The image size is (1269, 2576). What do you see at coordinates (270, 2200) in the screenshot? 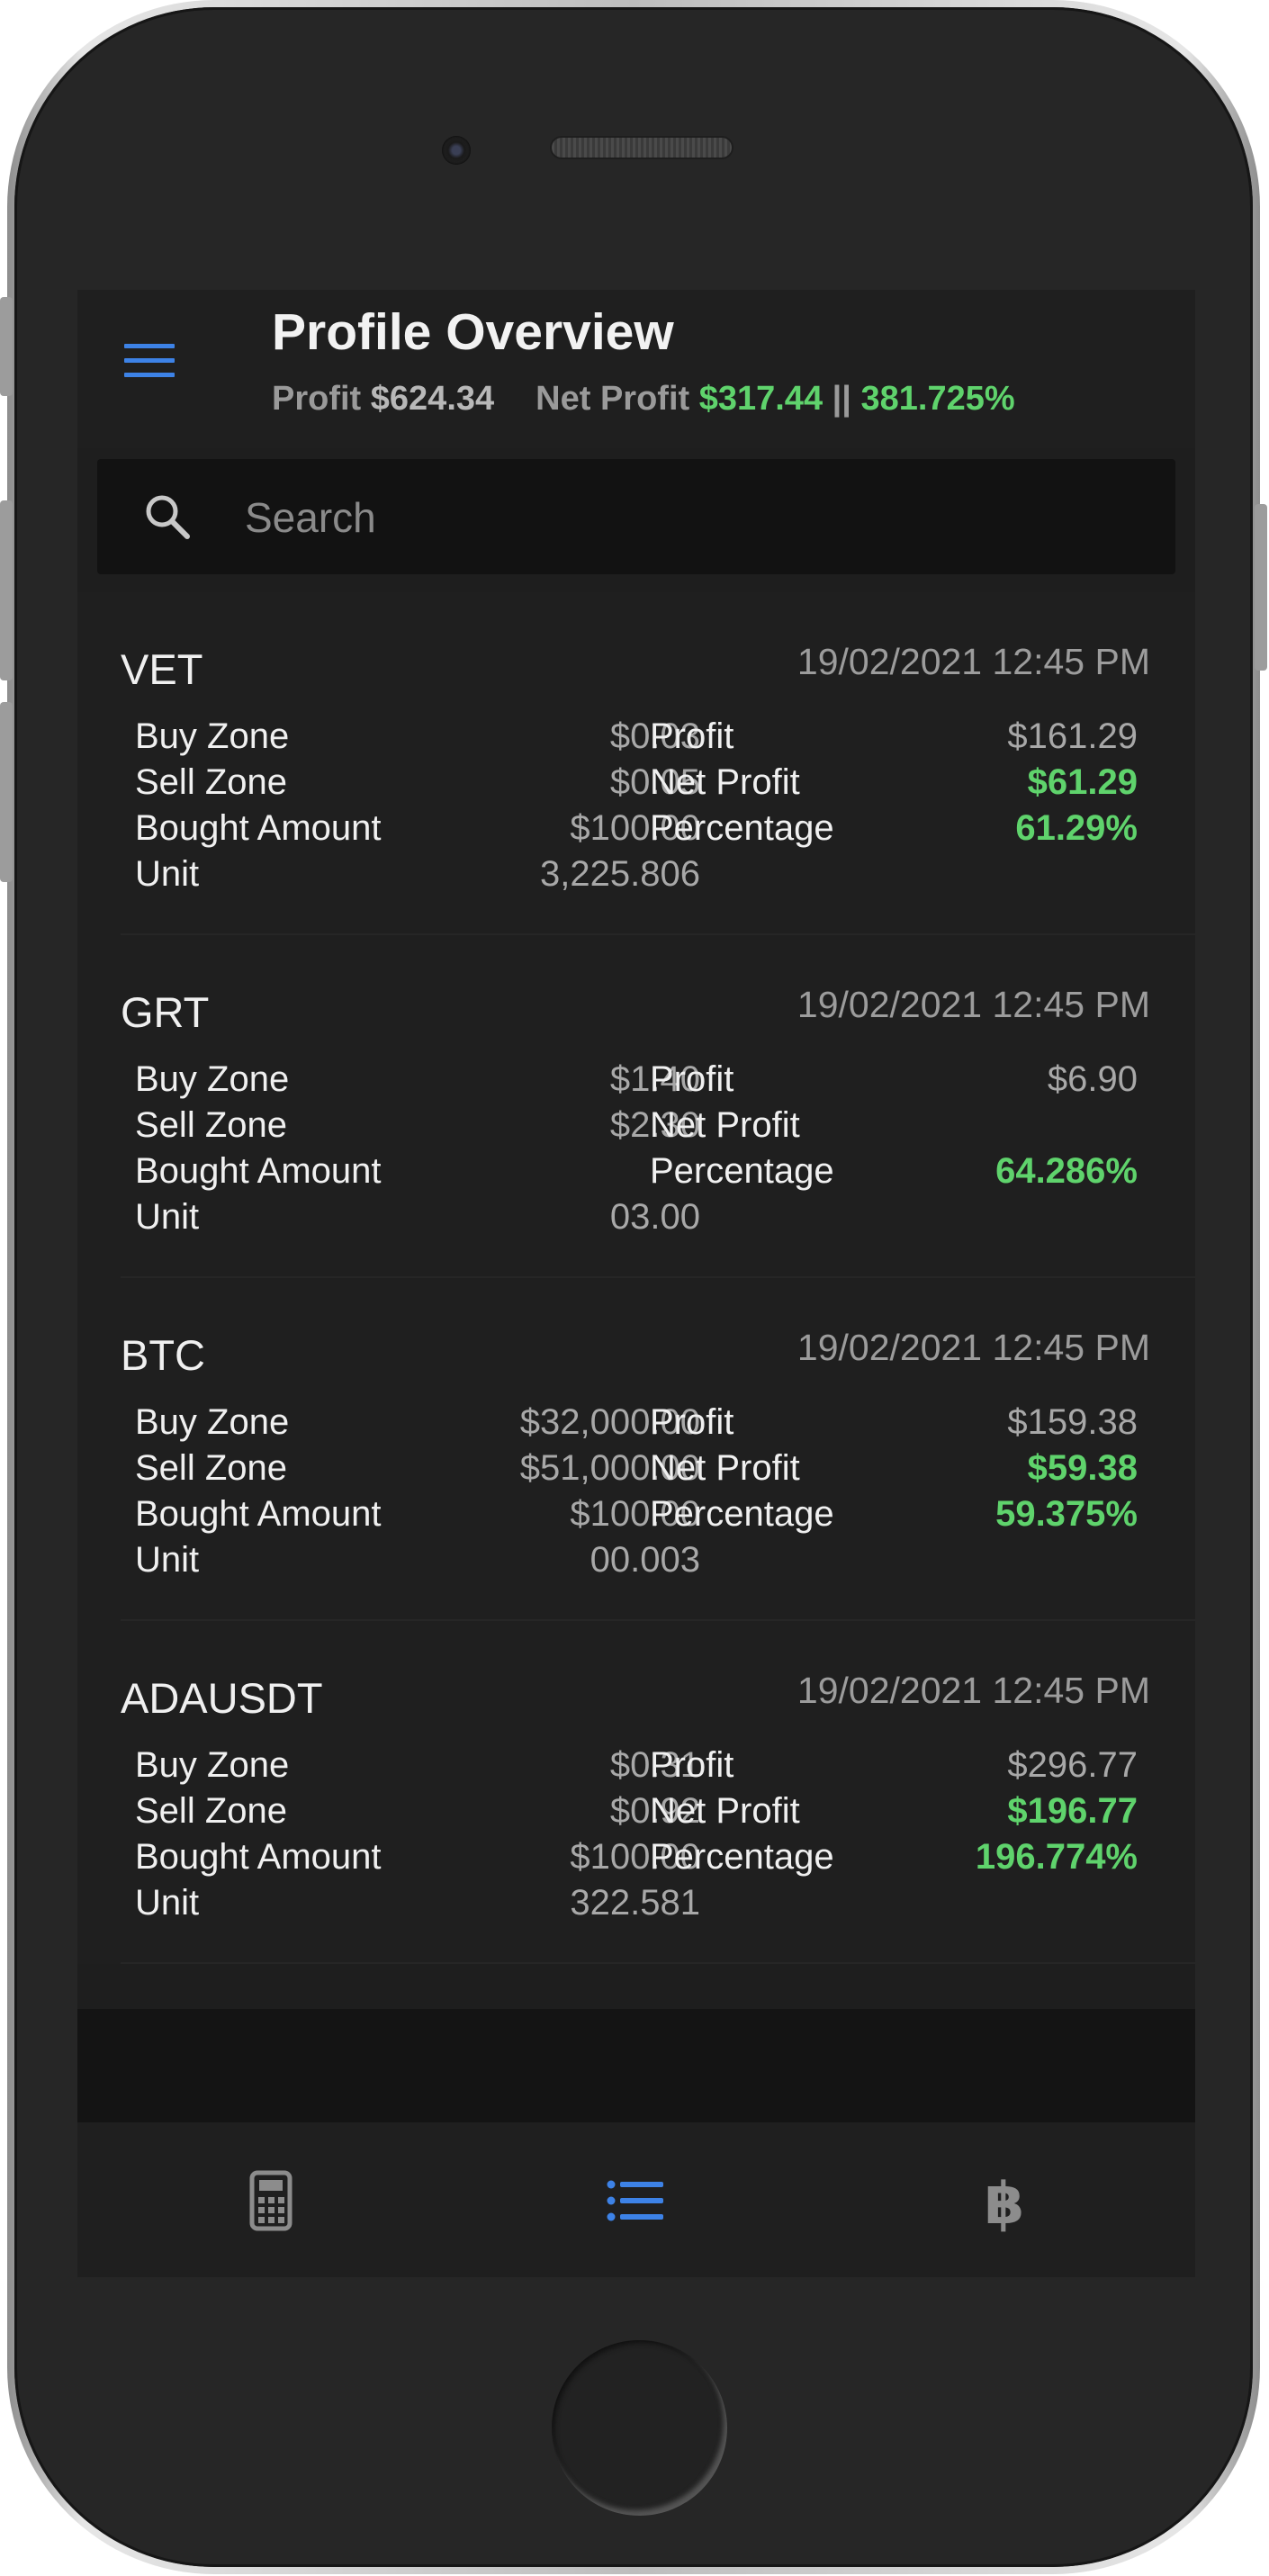
I see `calculator-icon` at bounding box center [270, 2200].